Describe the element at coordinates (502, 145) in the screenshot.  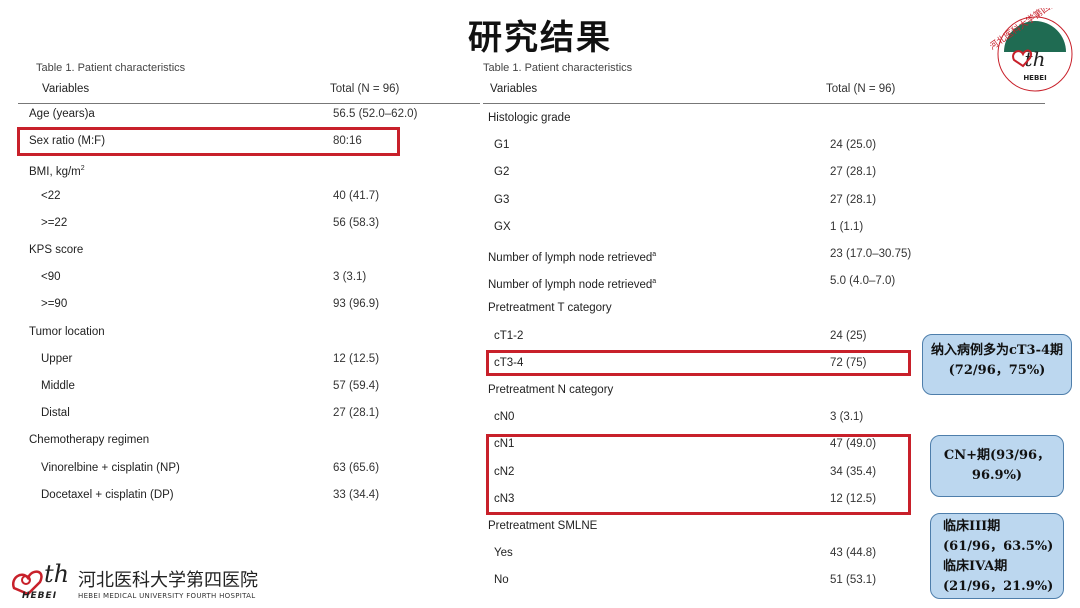
I see `row-label: G1` at that location.